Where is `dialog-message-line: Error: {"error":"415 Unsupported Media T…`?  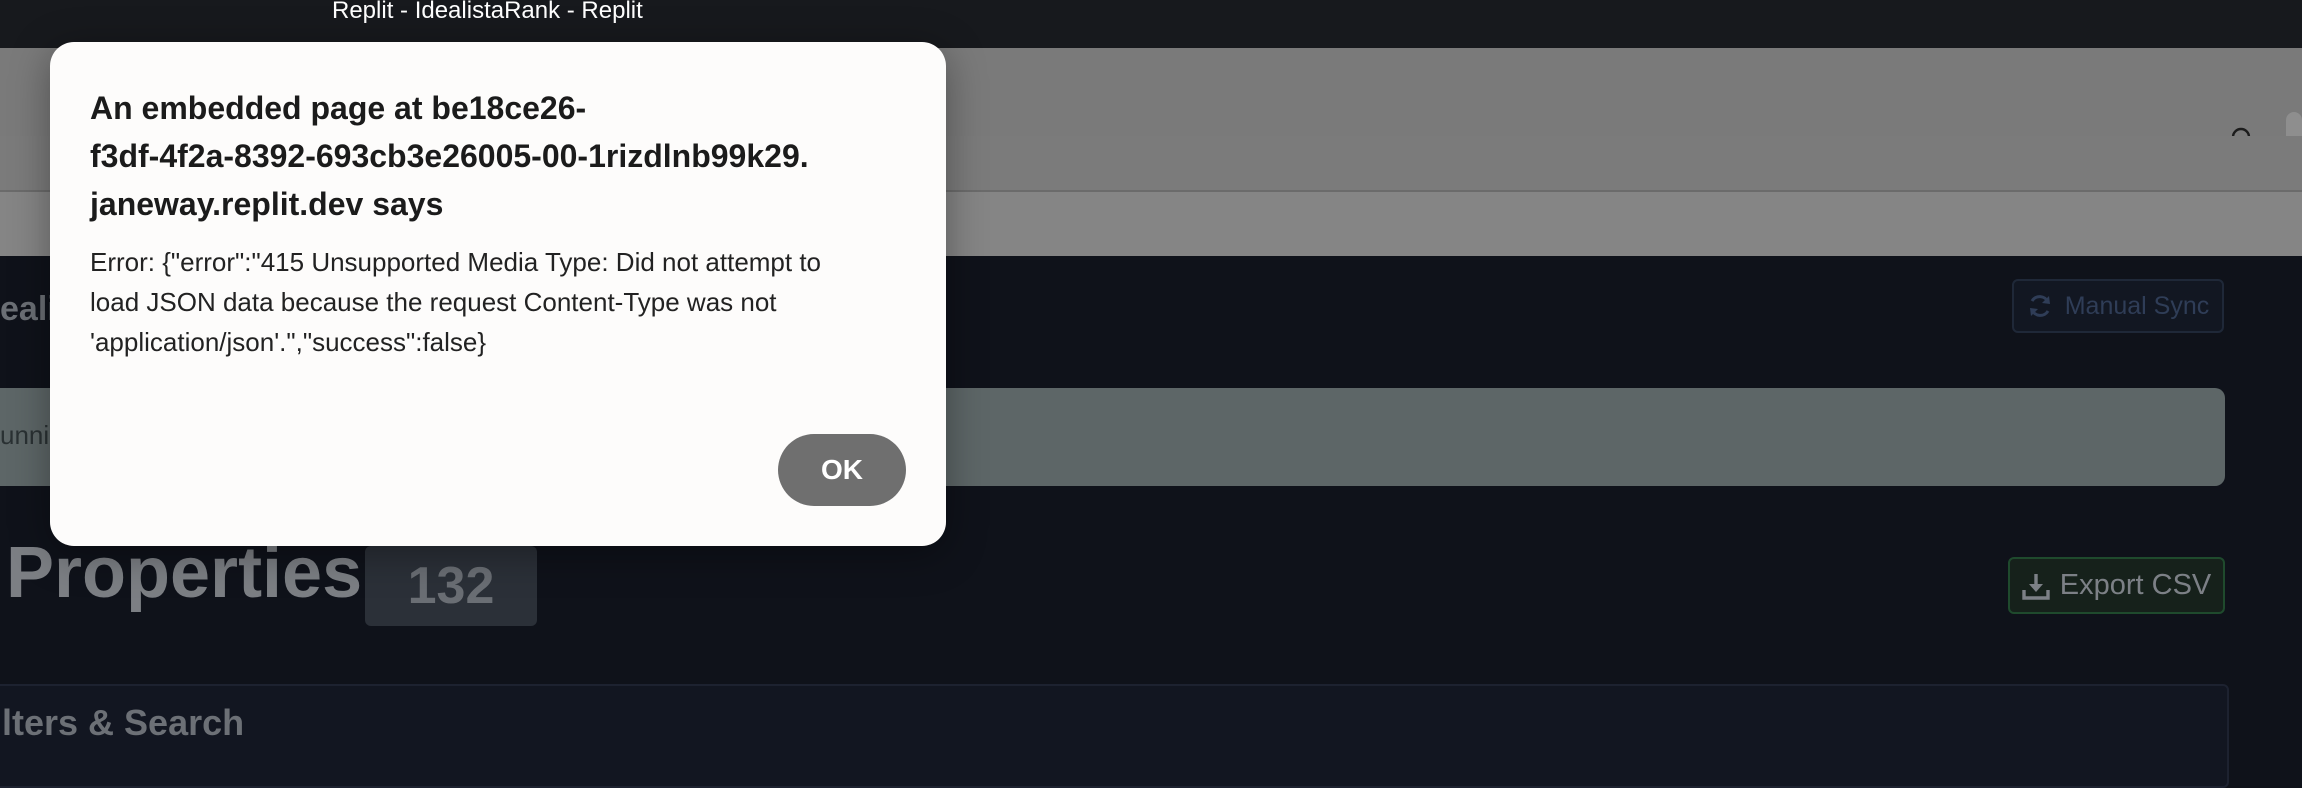 dialog-message-line: Error: {"error":"415 Unsupported Media T… is located at coordinates (456, 262).